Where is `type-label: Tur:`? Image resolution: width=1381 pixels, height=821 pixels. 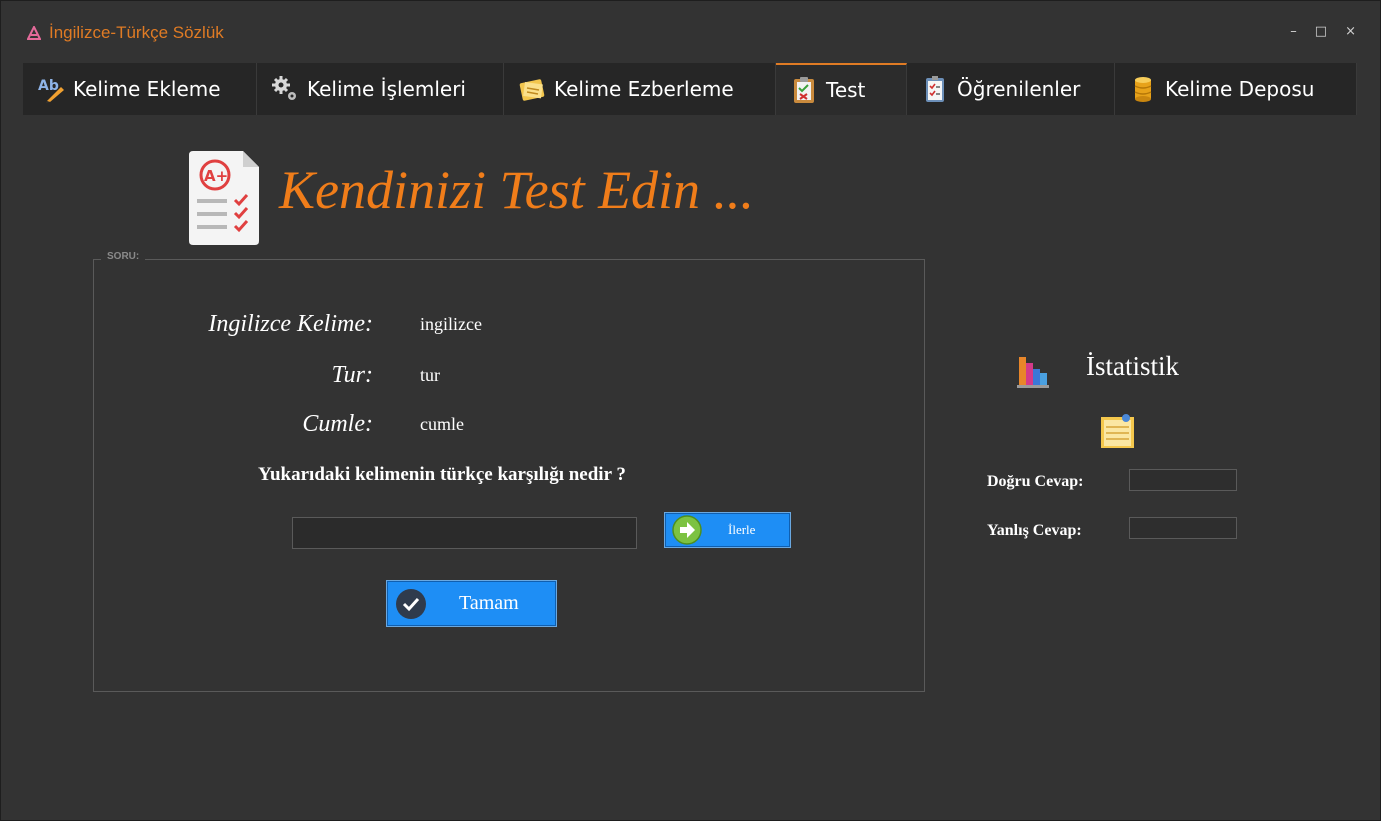
type-label: Tur: is located at coordinates (352, 375).